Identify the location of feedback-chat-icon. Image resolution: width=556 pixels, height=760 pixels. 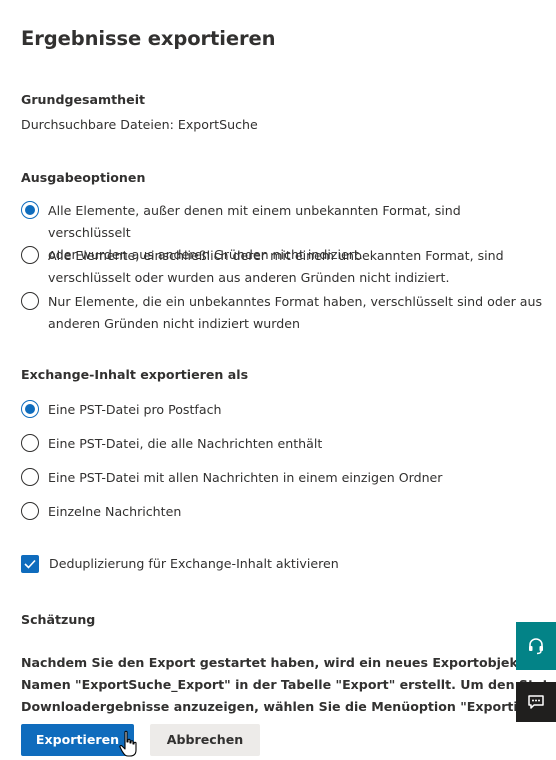
(536, 702).